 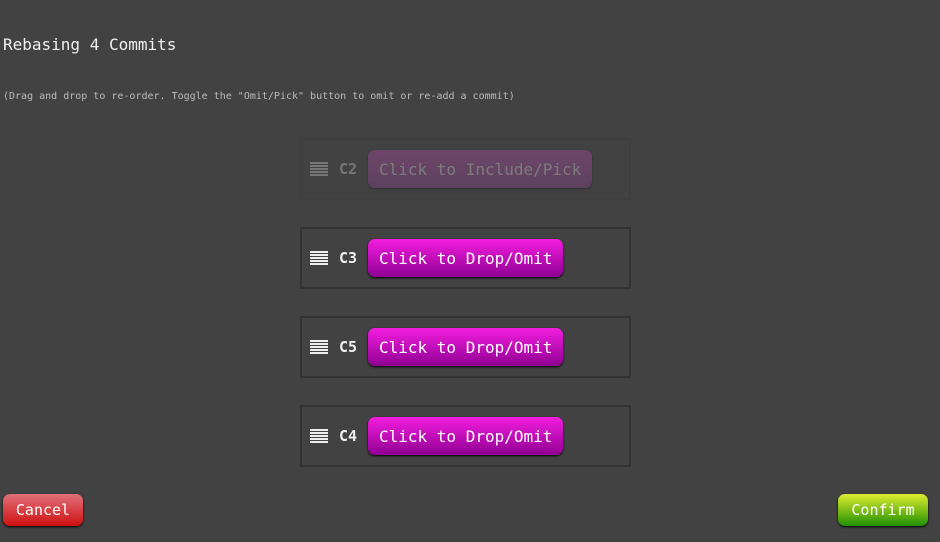 I want to click on cancel-button: Cancel, so click(x=43, y=510).